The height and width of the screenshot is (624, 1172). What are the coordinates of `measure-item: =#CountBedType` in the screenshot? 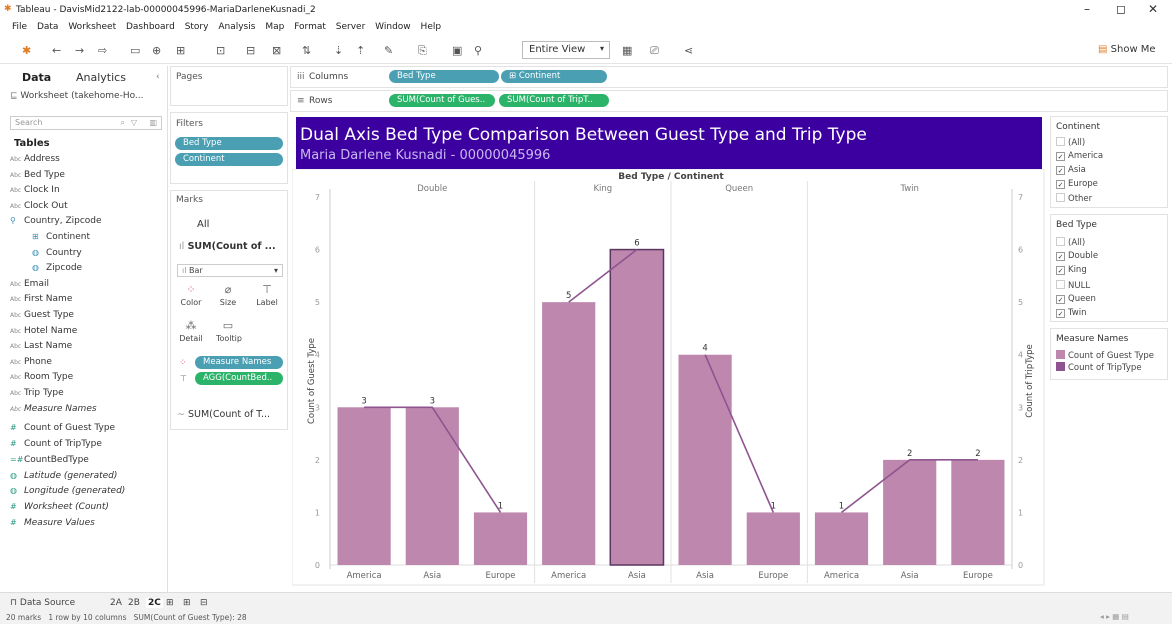 It's located at (49, 460).